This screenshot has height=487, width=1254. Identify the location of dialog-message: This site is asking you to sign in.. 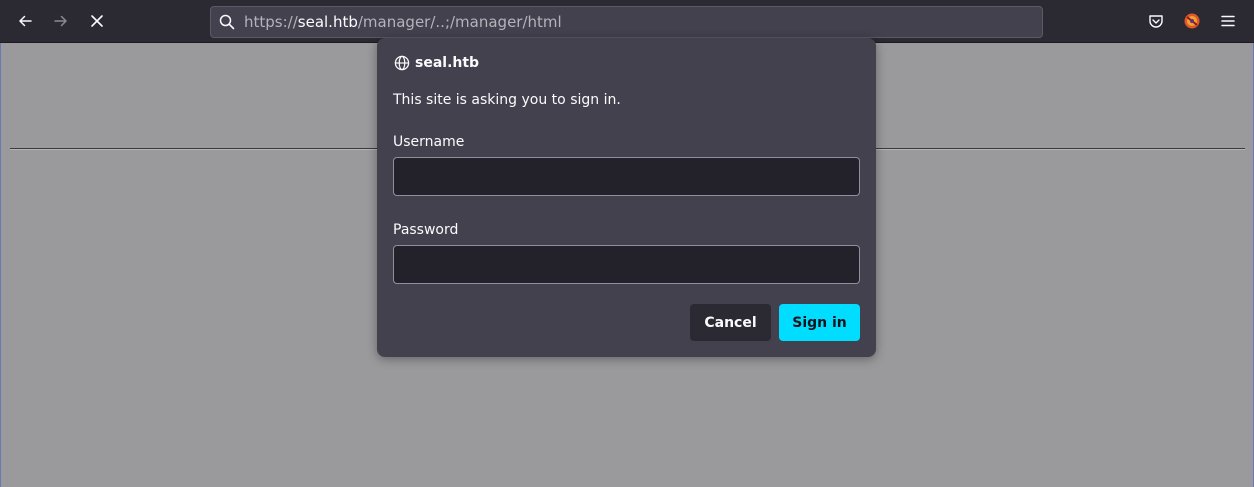
(507, 100).